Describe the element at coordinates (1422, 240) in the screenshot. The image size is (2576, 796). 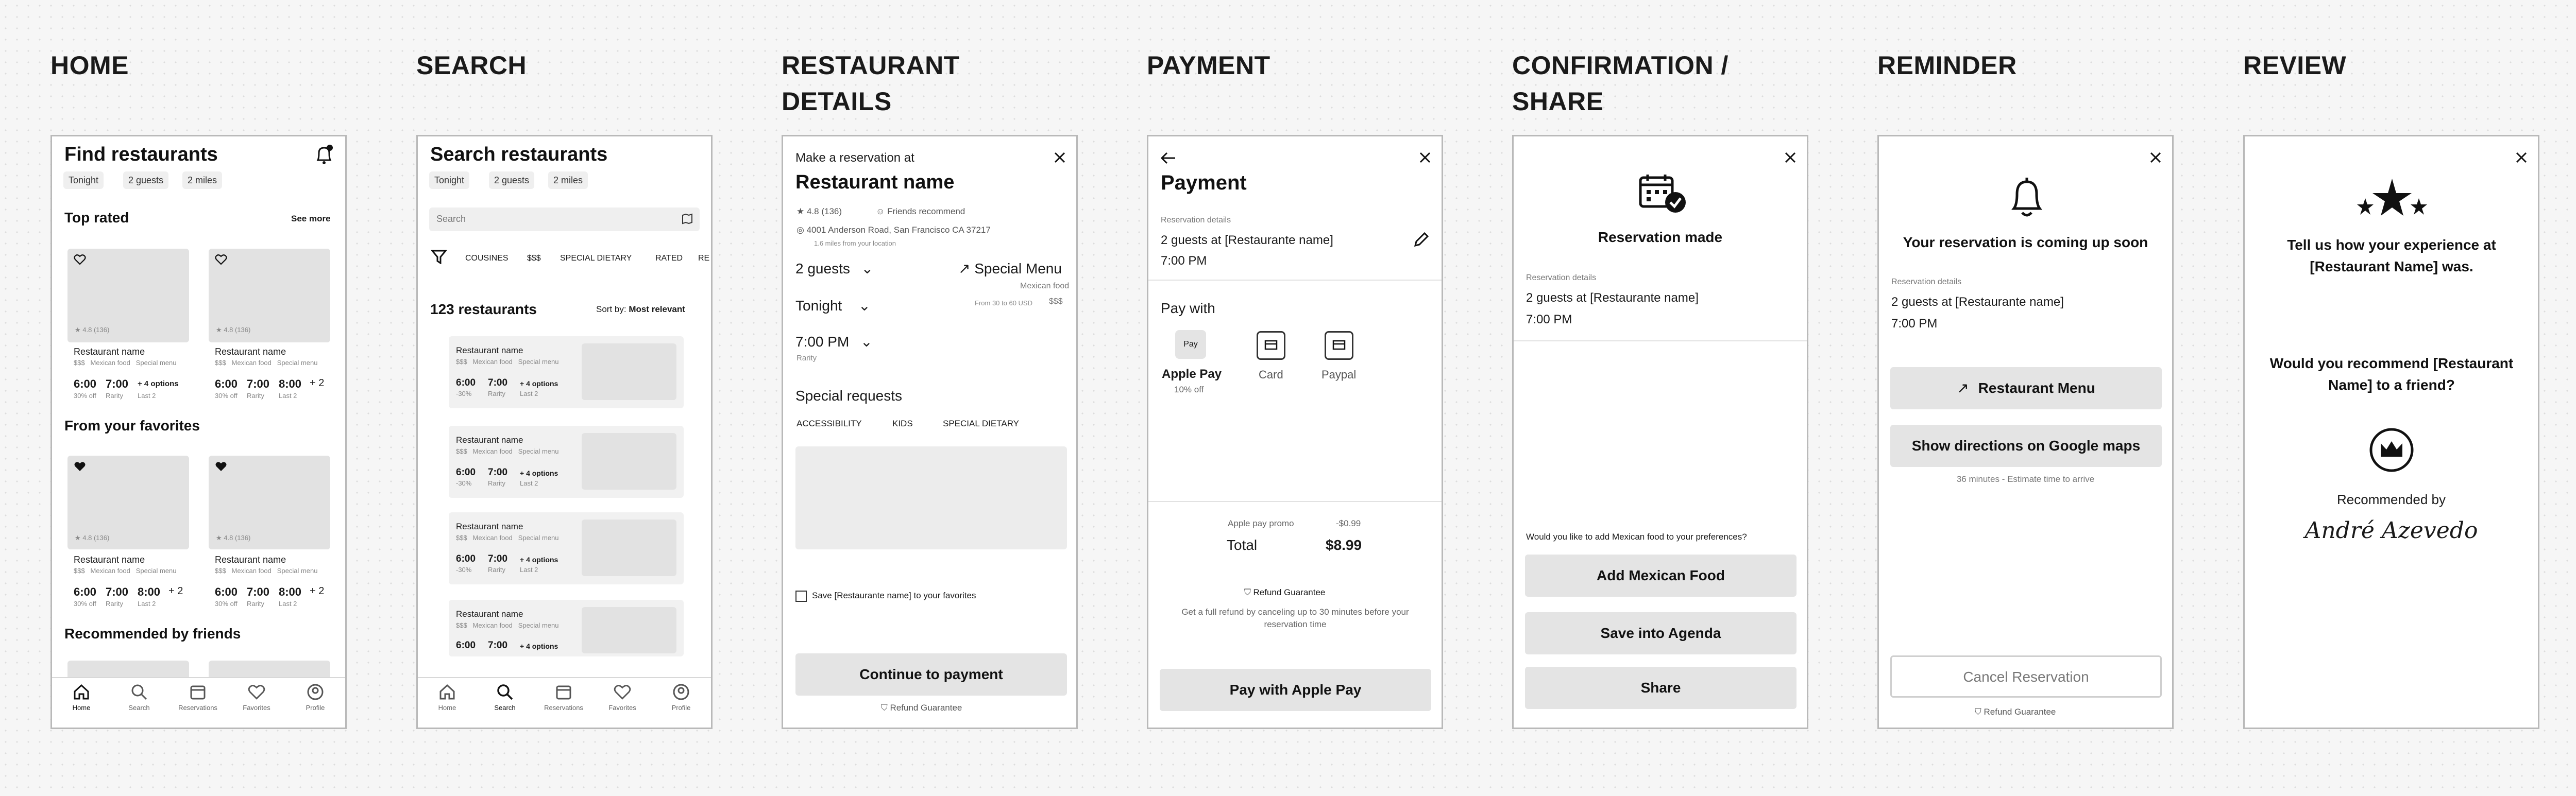
I see `edit-pencil-icon` at that location.